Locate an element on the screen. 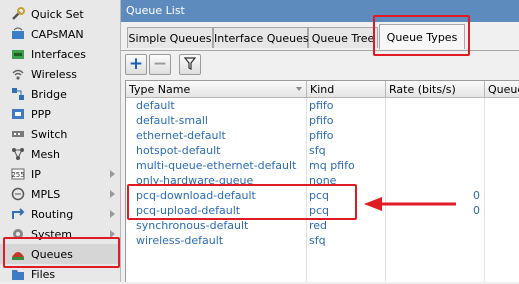 This screenshot has width=519, height=284. sidebar-item-label: Mesh is located at coordinates (45, 154).